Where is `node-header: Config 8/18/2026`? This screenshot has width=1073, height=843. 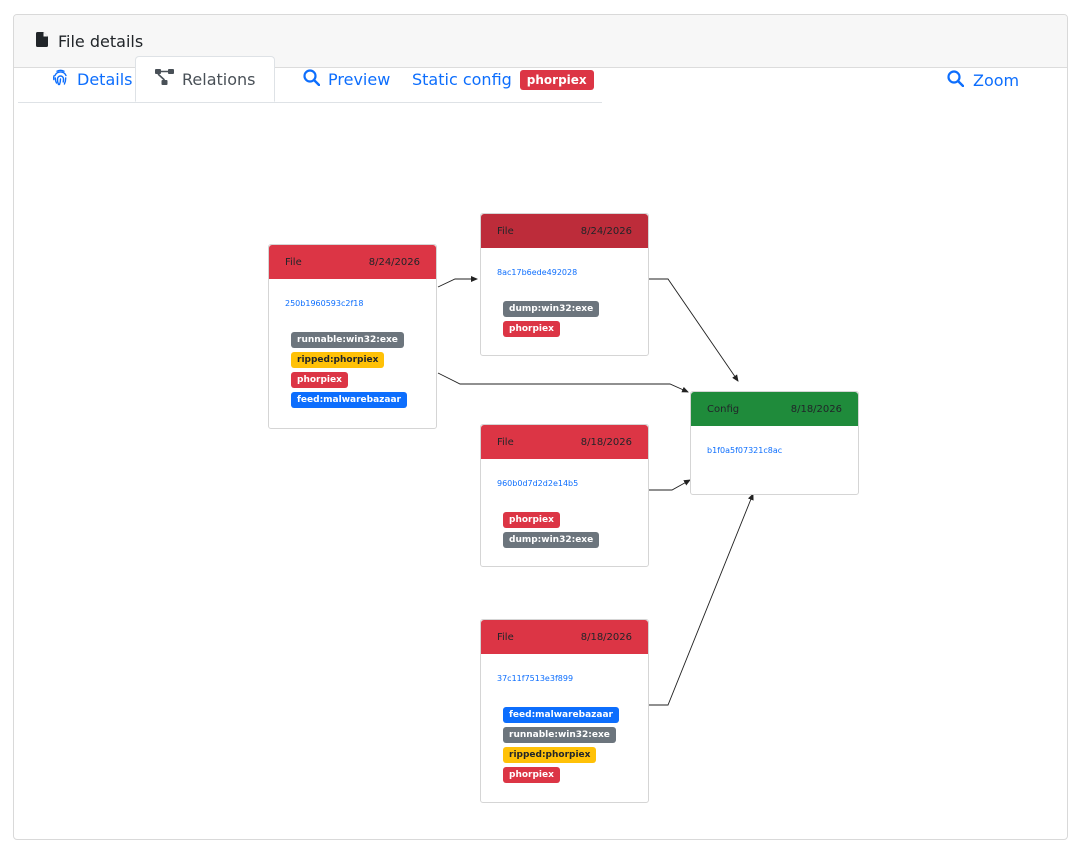
node-header: Config 8/18/2026 is located at coordinates (774, 409).